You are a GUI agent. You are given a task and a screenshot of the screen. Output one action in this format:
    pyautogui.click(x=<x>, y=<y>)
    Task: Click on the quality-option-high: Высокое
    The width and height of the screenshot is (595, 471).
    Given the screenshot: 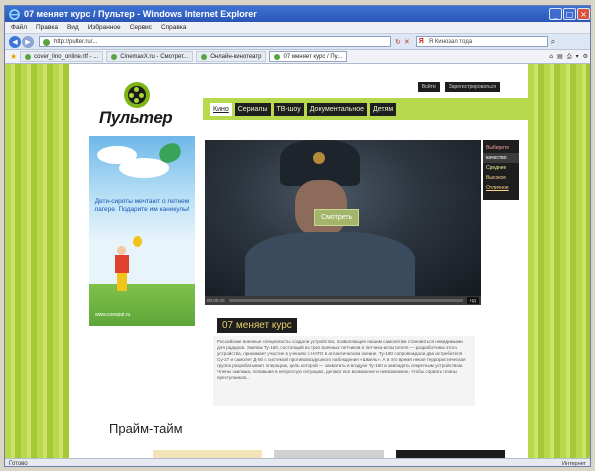 What is the action you would take?
    pyautogui.click(x=501, y=178)
    